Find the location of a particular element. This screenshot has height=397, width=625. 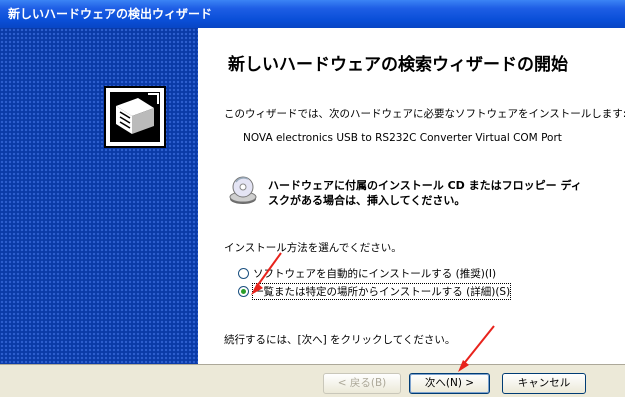

auto-install-radio is located at coordinates (243, 273).